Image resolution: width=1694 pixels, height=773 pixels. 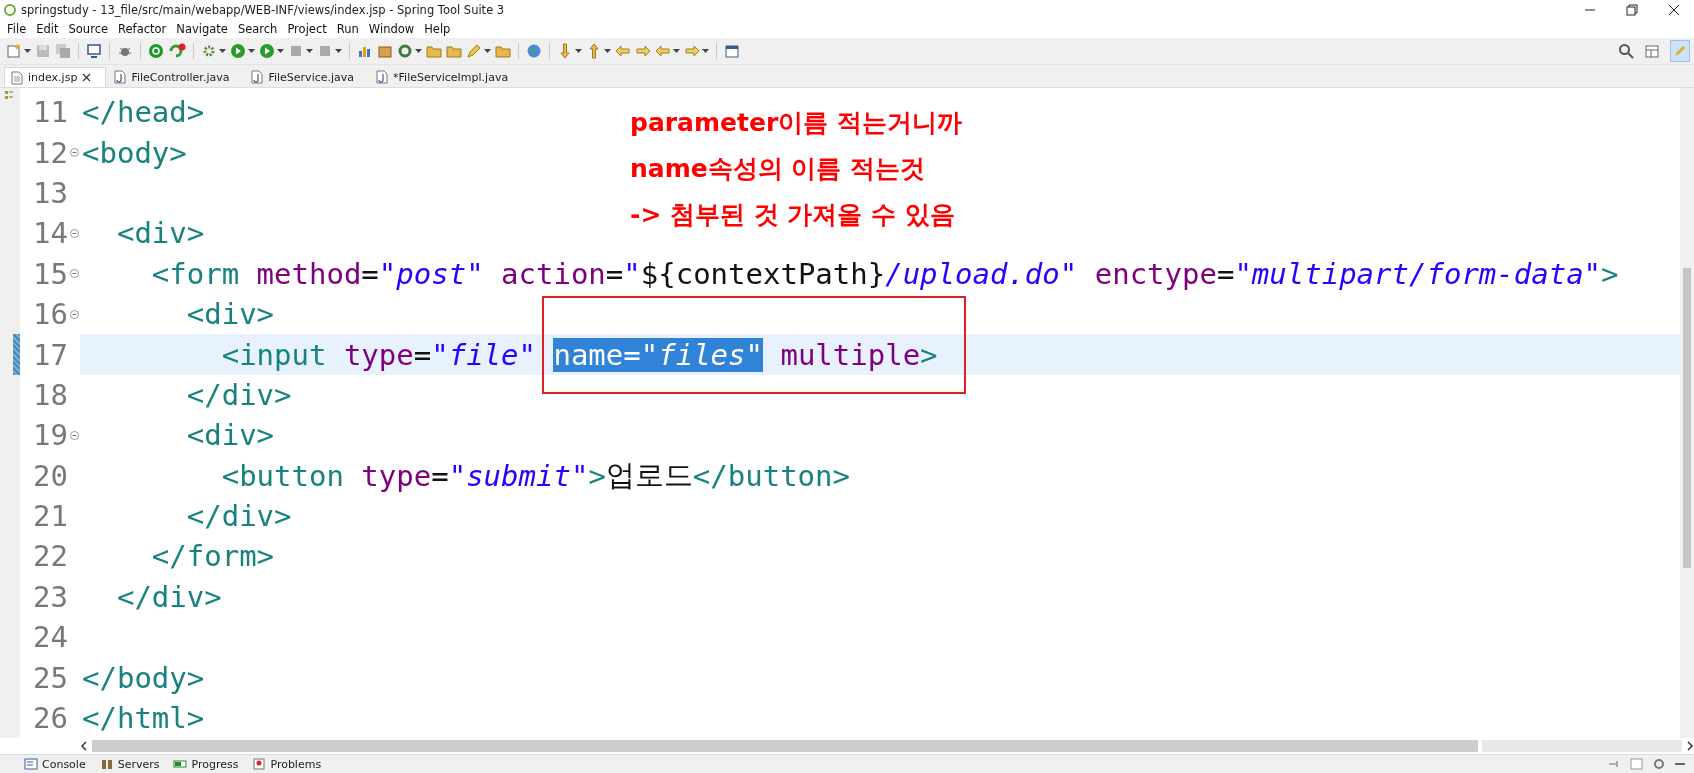 I want to click on file-icon, so click(x=17, y=77).